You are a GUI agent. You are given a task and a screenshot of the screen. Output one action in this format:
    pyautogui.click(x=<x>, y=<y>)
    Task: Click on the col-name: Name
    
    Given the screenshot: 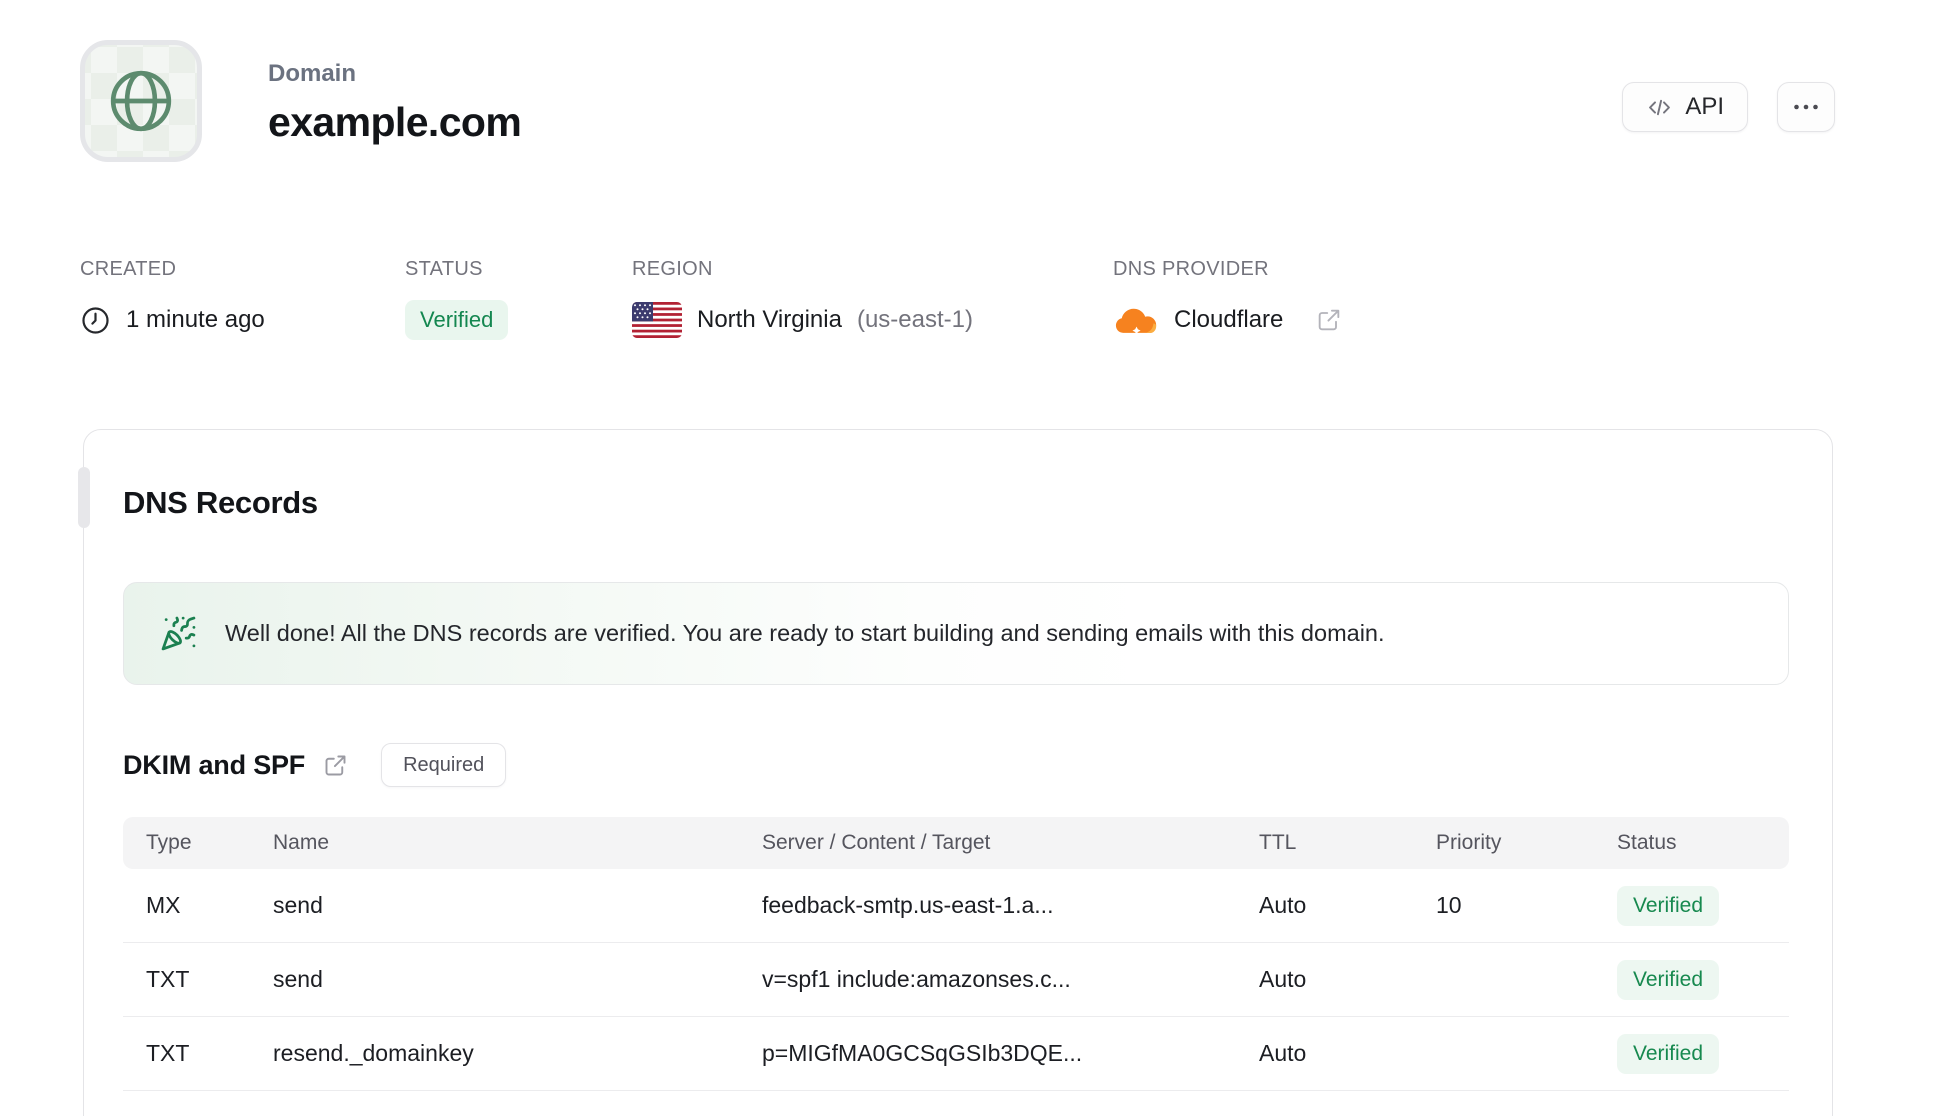 What is the action you would take?
    pyautogui.click(x=301, y=842)
    